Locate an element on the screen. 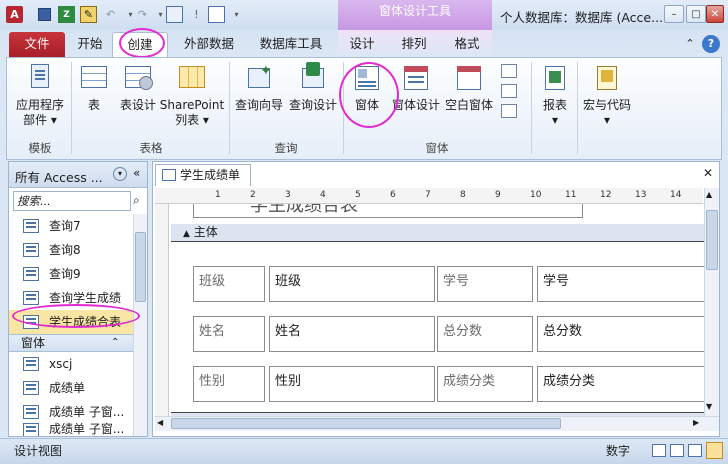 Image resolution: width=728 pixels, height=464 pixels. ribbon-tabs: 文件 开始 创建 外部数据 数据库工具 设计 排列 格式 ⌃ ? is located at coordinates (364, 43).